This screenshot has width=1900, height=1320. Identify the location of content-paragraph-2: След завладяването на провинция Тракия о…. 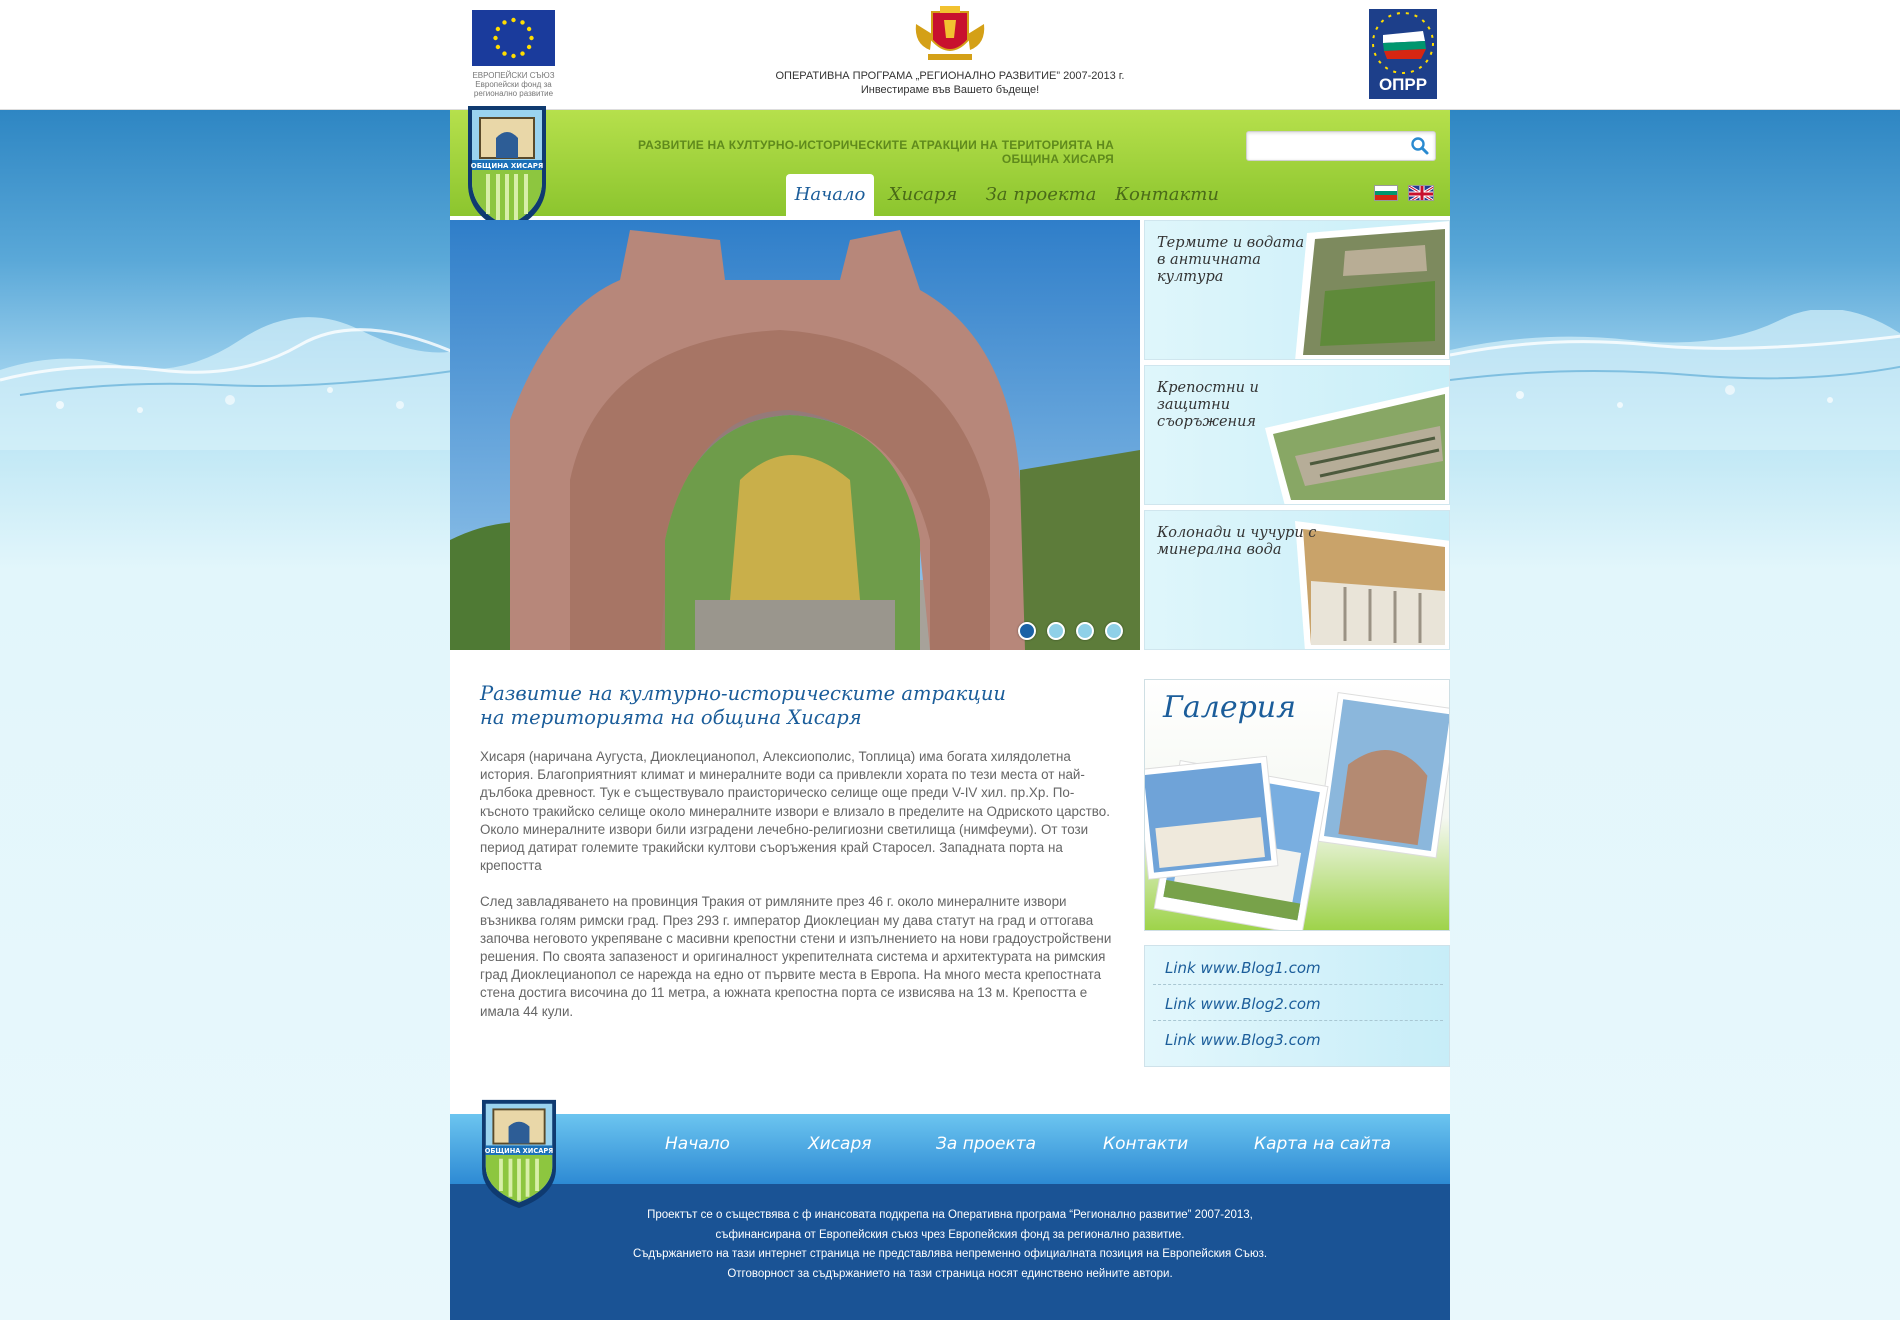
(796, 956).